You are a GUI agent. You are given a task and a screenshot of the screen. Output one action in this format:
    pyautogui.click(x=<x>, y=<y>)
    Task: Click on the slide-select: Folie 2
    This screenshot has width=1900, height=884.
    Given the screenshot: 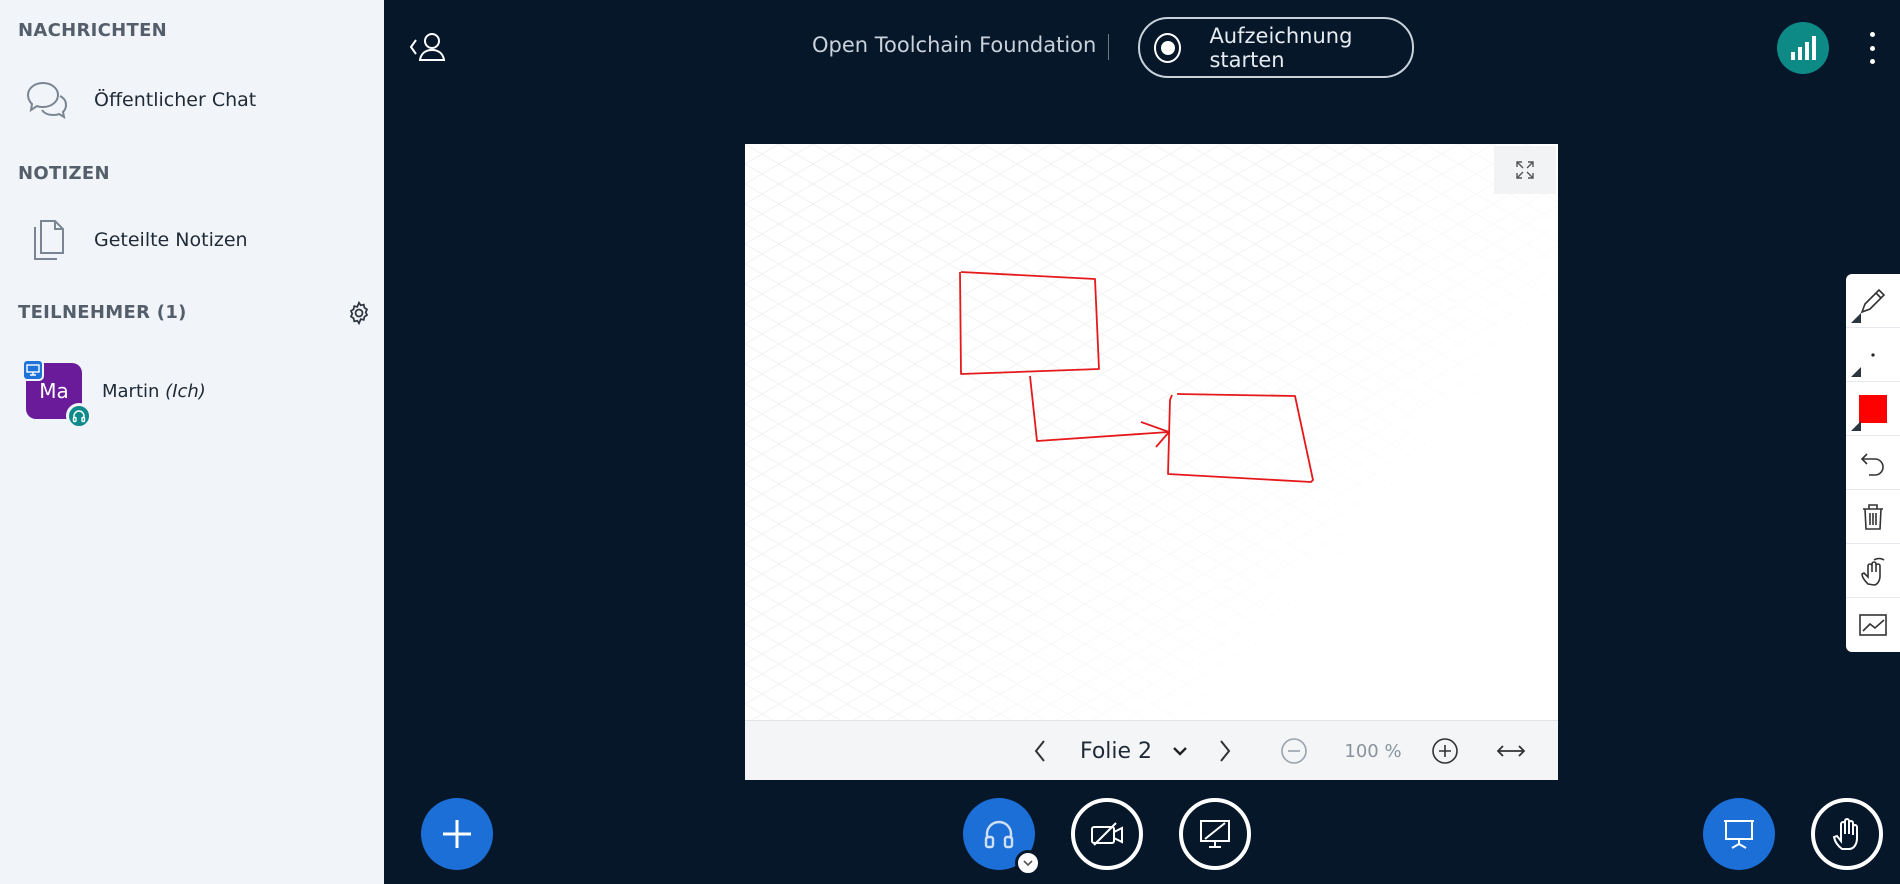 What is the action you would take?
    pyautogui.click(x=1134, y=751)
    